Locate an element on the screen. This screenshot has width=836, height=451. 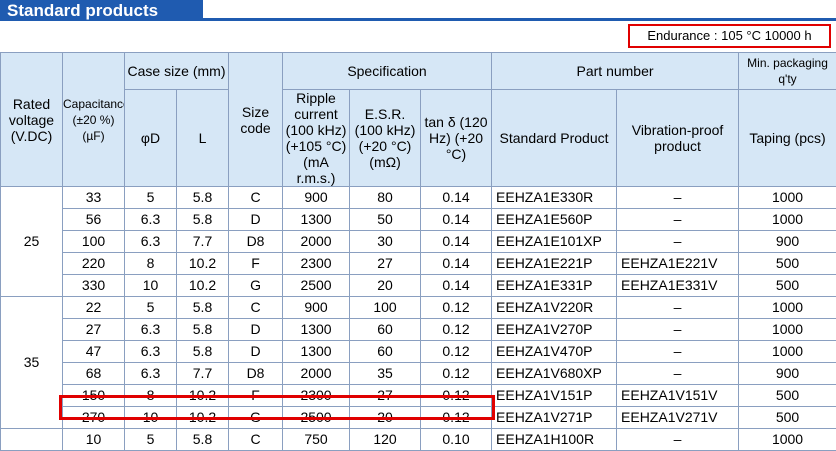
table-row: 476.35.8D1300600.12EEHZA1V470P–1000 is located at coordinates (418, 352).